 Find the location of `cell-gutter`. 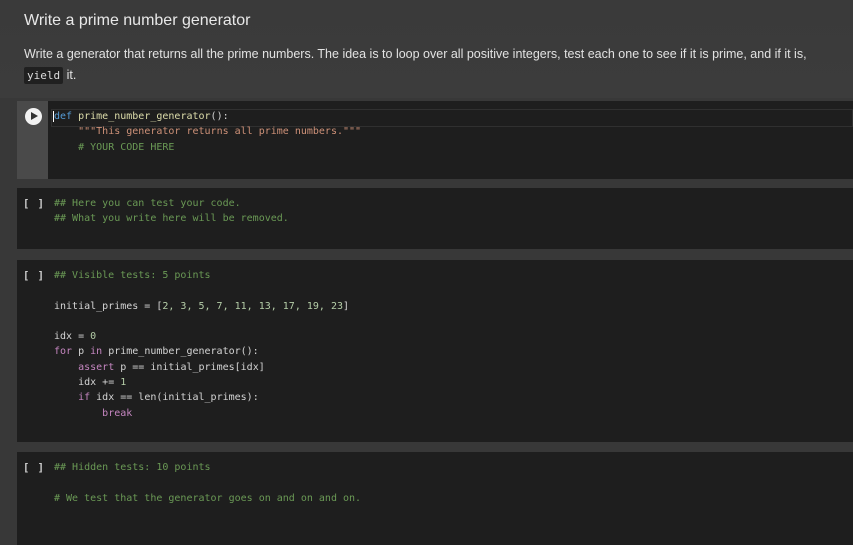

cell-gutter is located at coordinates (32, 140).